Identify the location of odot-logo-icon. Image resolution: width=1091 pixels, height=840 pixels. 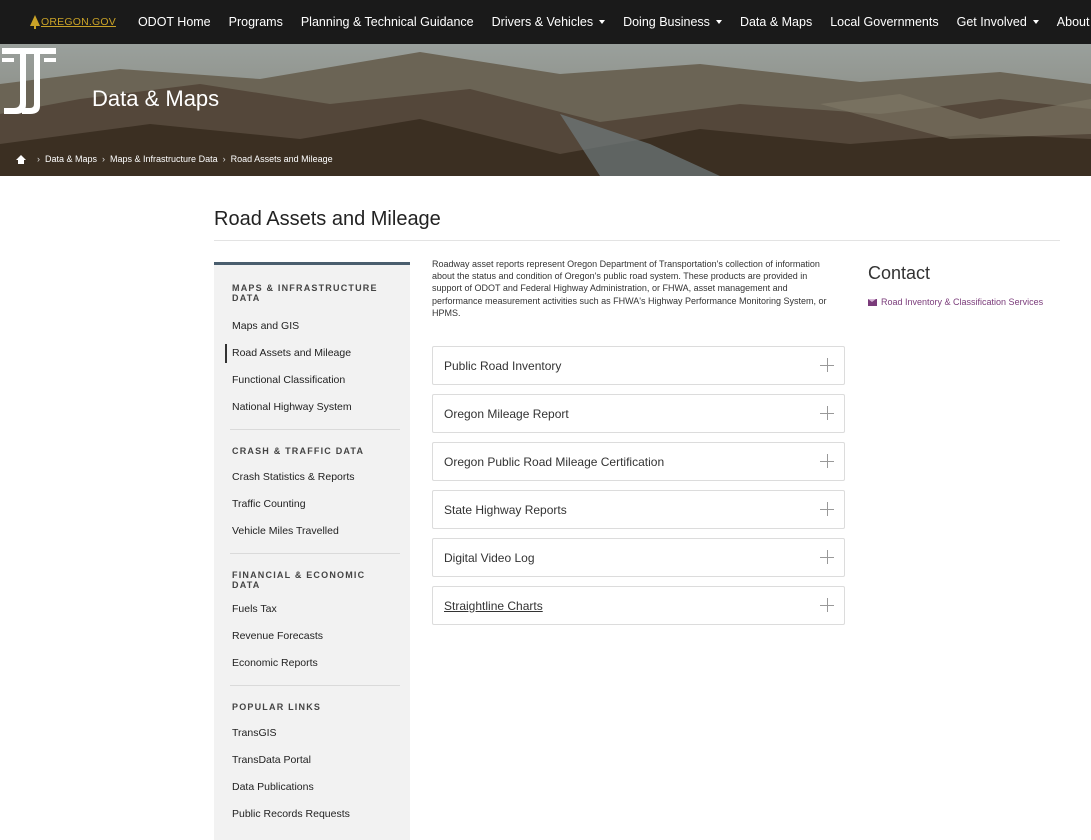
(29, 81).